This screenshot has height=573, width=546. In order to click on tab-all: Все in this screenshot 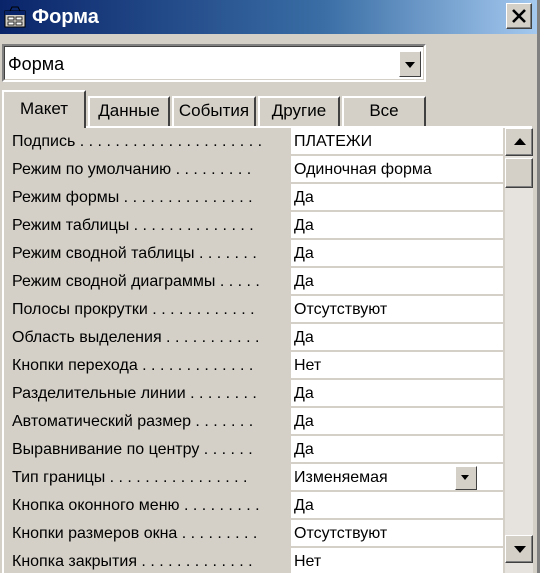, I will do `click(384, 111)`.